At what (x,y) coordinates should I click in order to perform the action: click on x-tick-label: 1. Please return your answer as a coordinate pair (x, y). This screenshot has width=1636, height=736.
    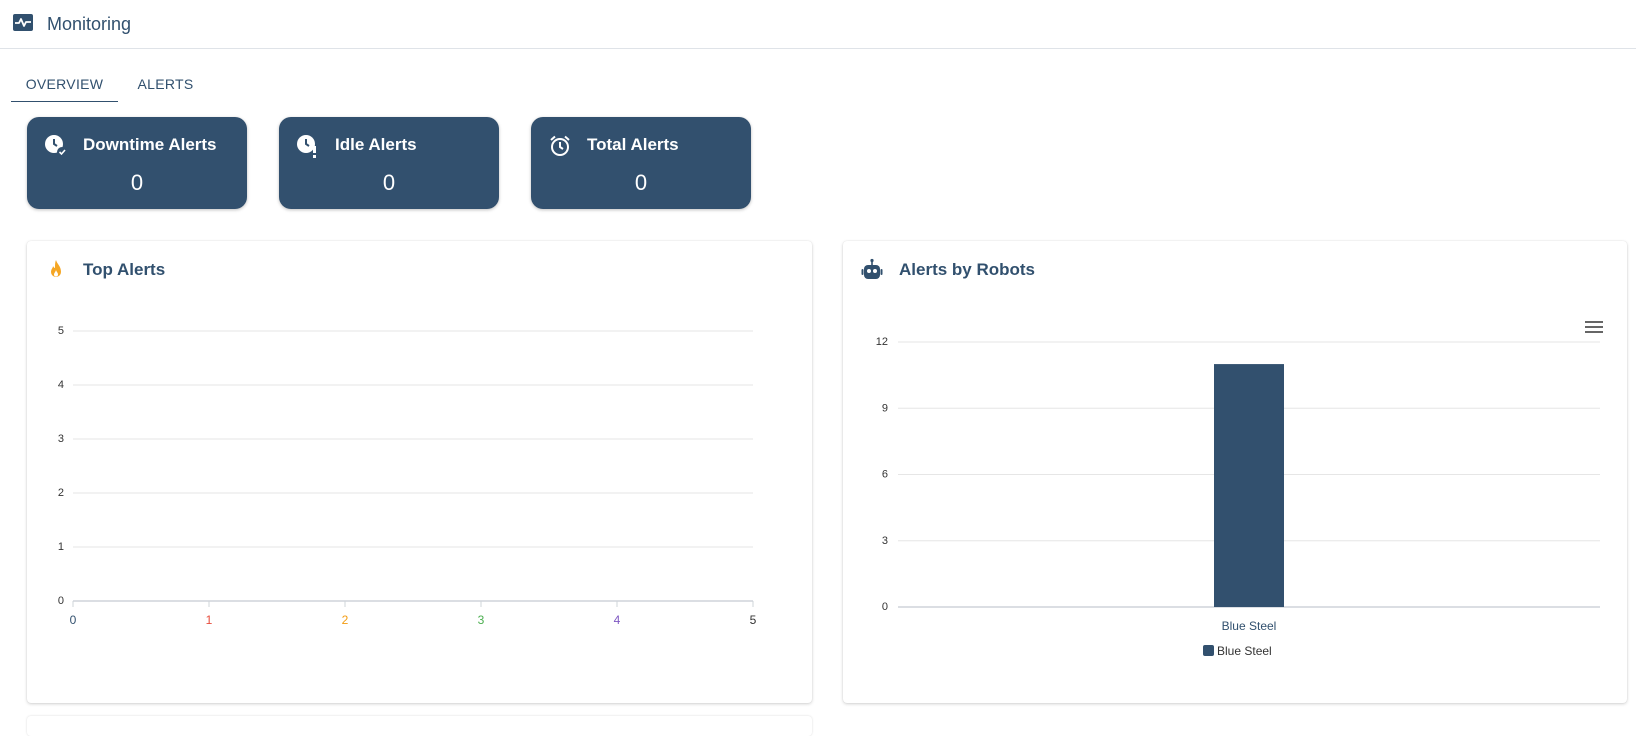
    Looking at the image, I should click on (209, 620).